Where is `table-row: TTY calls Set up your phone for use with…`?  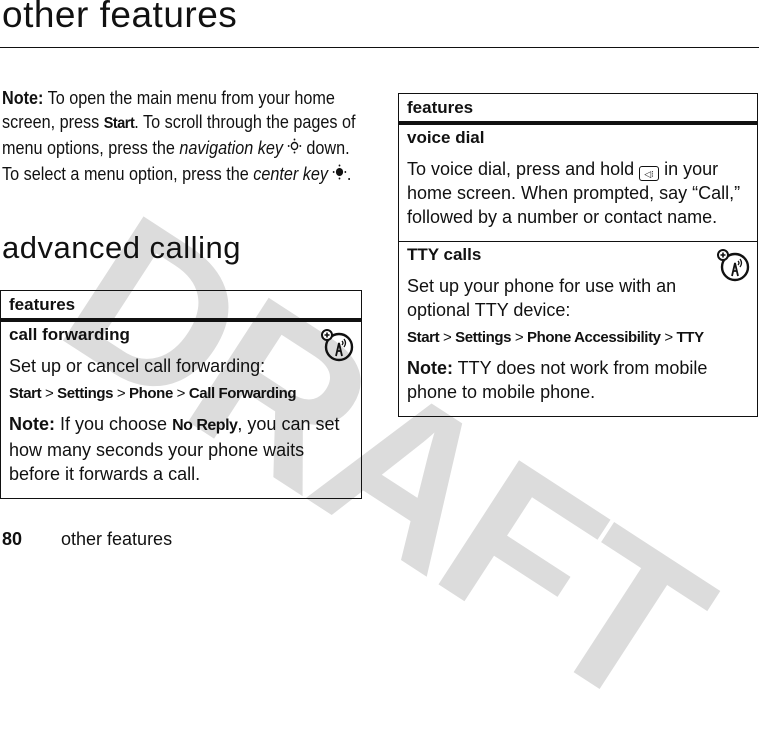
table-row: TTY calls Set up your phone for use with… is located at coordinates (578, 328).